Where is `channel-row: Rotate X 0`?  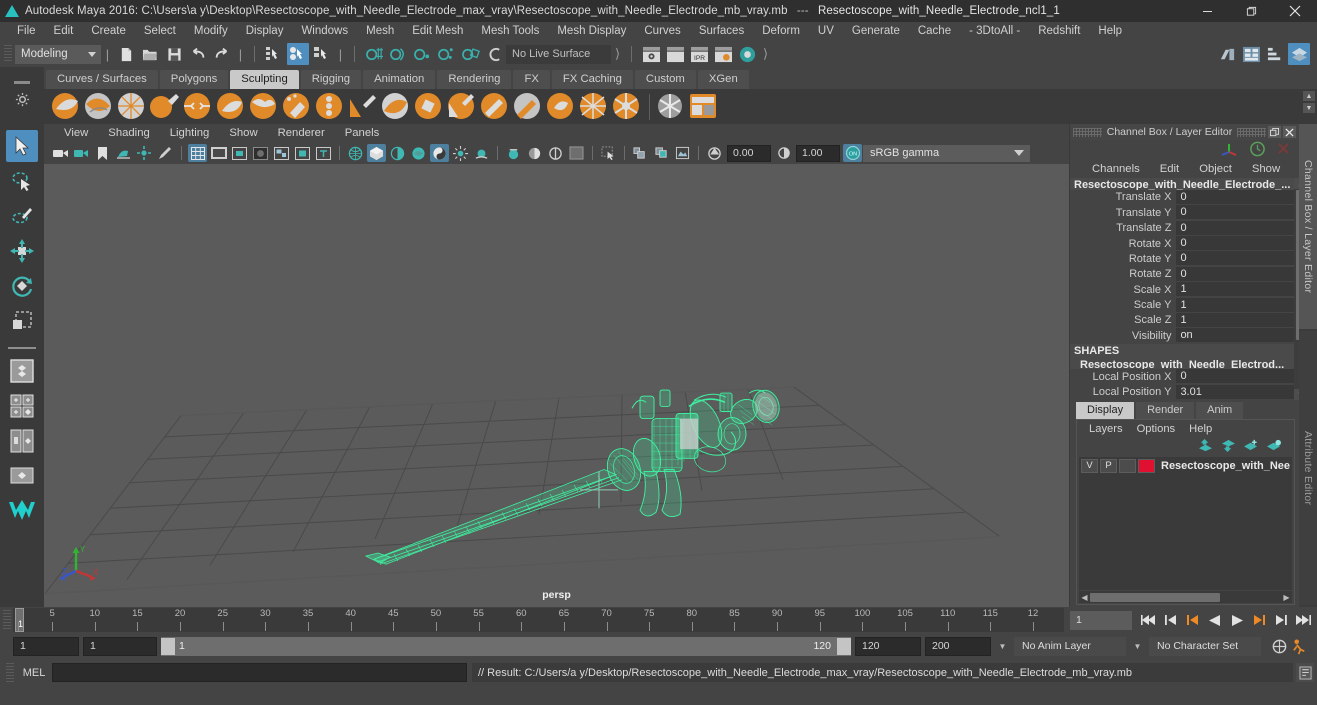 channel-row: Rotate X 0 is located at coordinates (1182, 244).